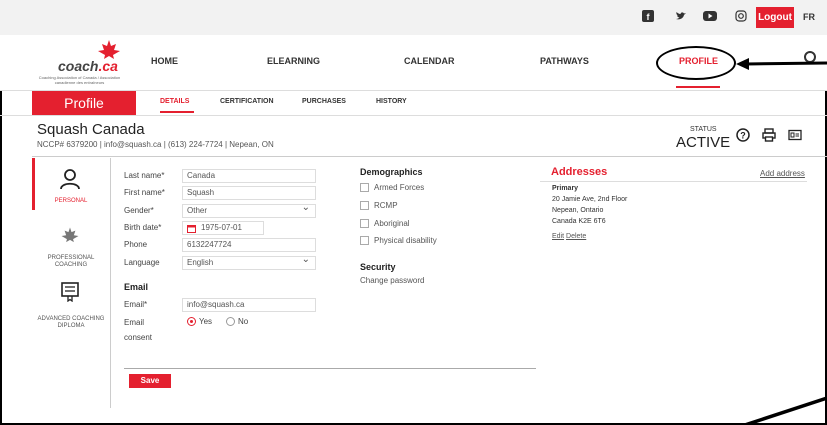 The image size is (827, 425). Describe the element at coordinates (330, 368) in the screenshot. I see `form-divider` at that location.